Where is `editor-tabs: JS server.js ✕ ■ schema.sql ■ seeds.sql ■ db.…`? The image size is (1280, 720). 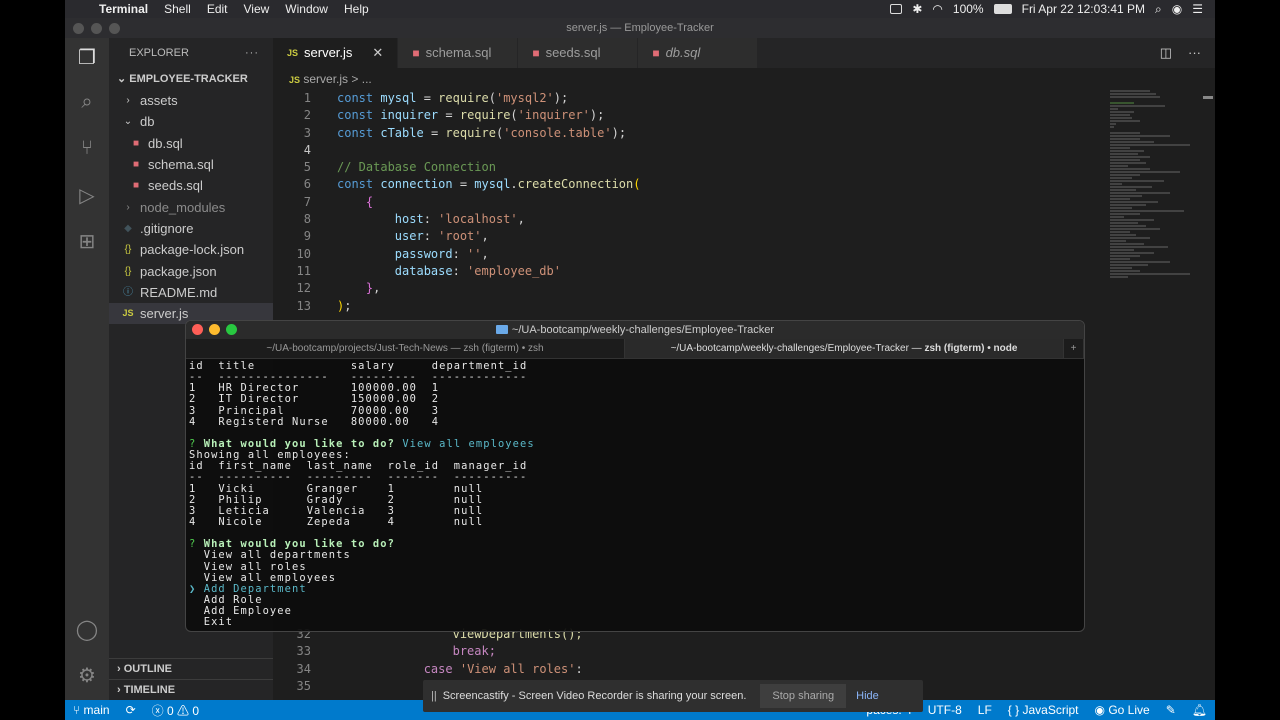
editor-tabs: JS server.js ✕ ■ schema.sql ■ seeds.sql ■ db.… is located at coordinates (744, 53).